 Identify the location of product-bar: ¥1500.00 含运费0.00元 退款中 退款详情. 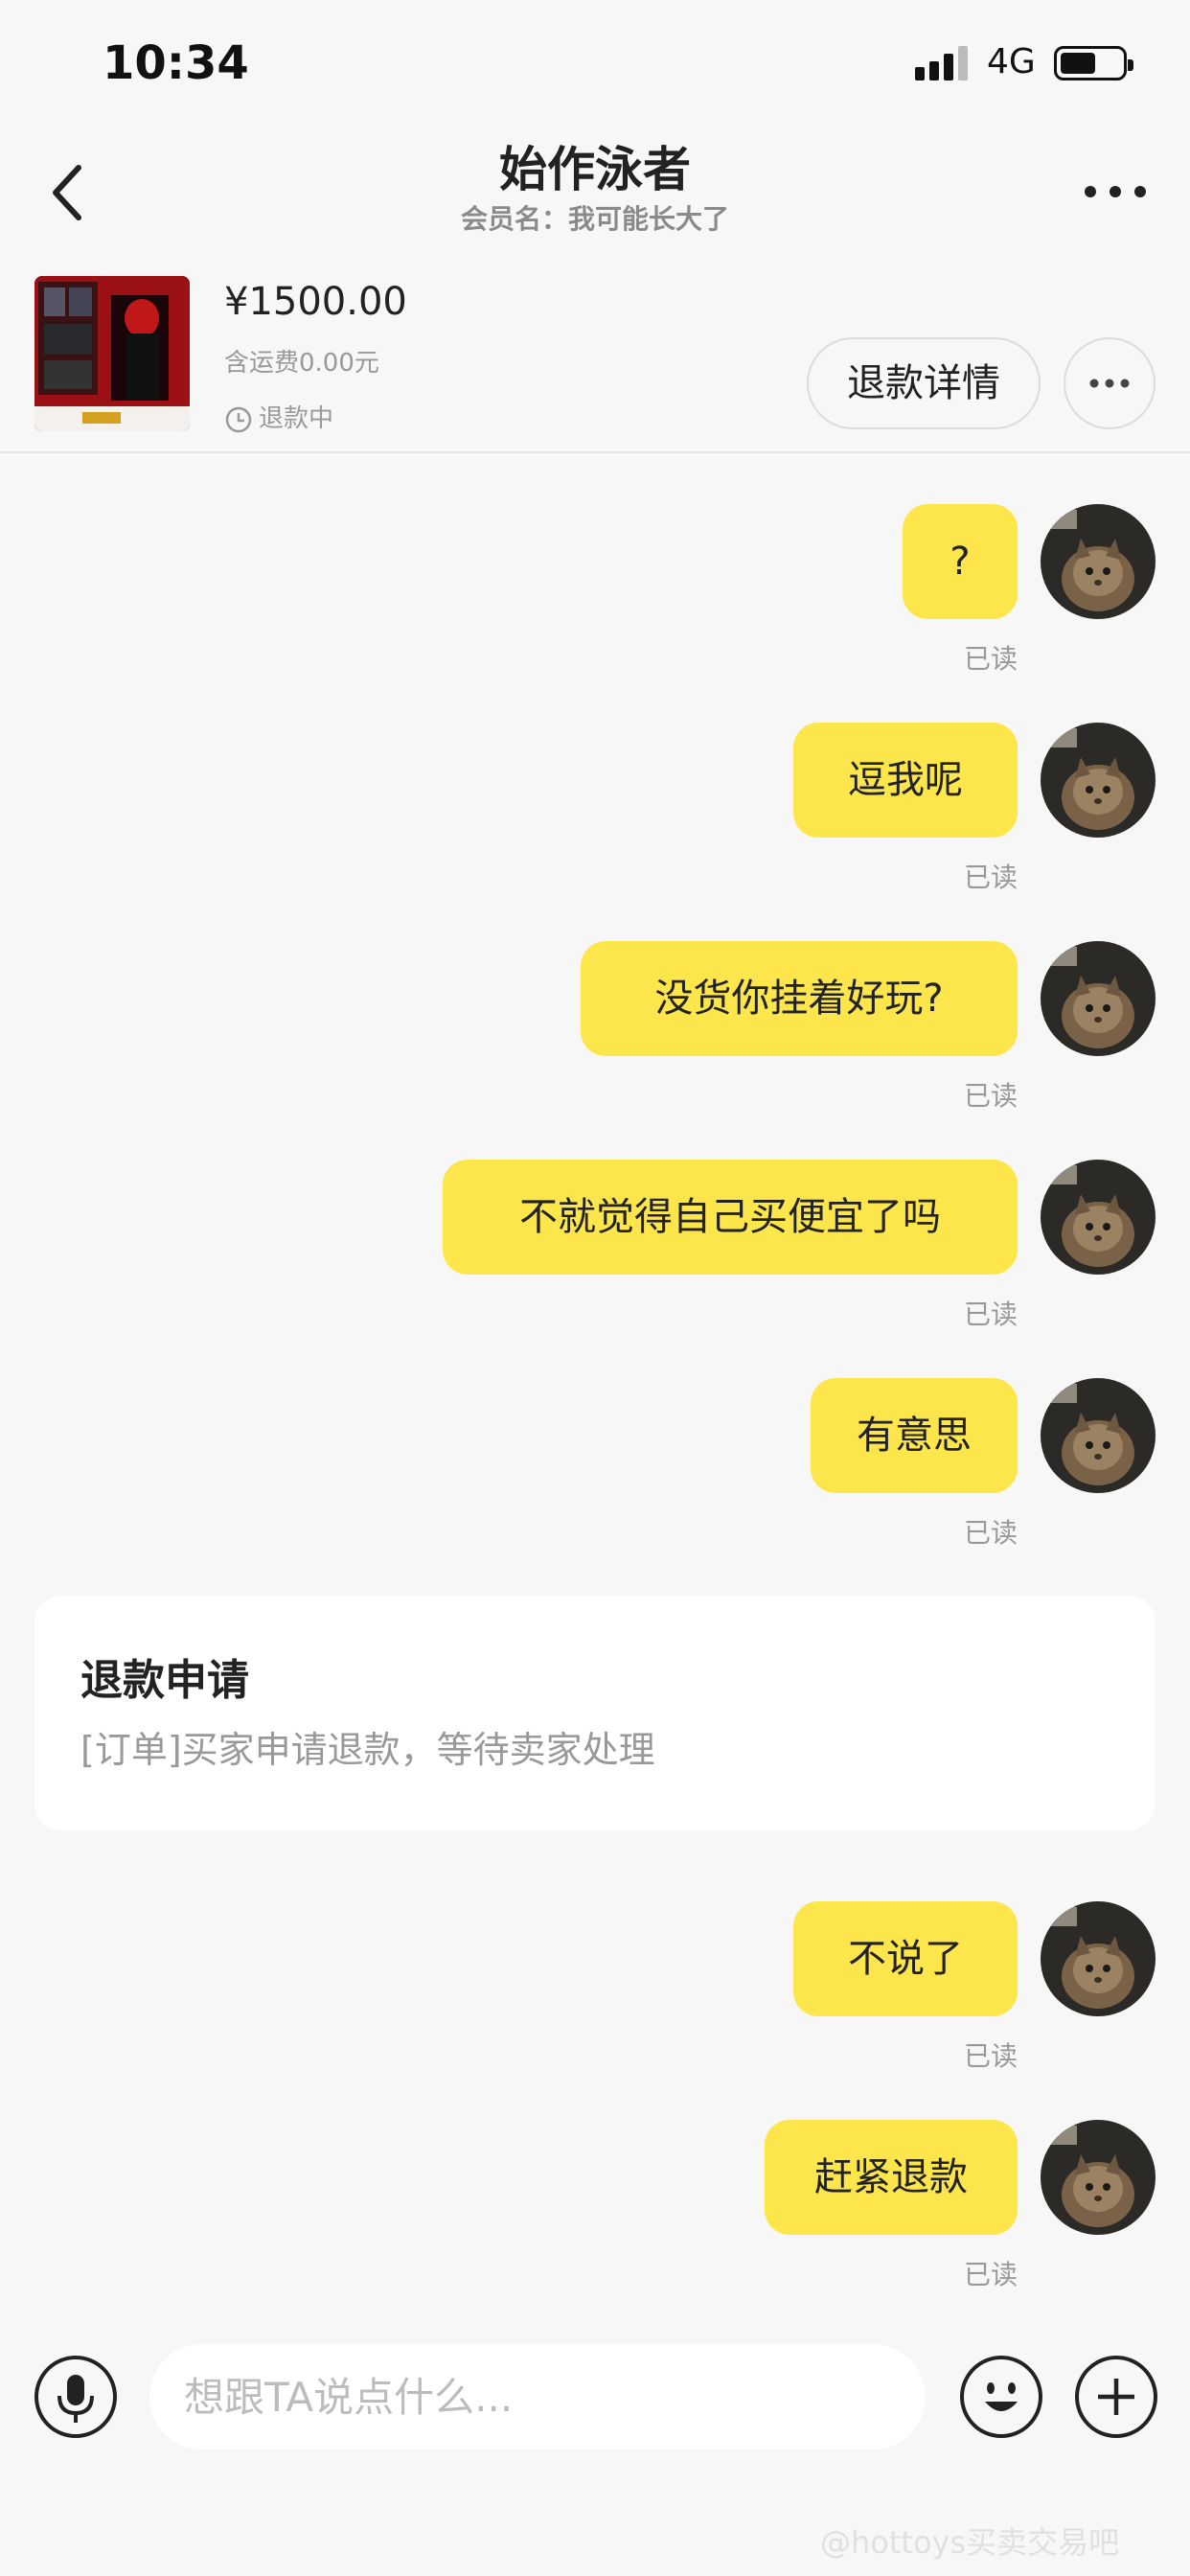
(595, 356).